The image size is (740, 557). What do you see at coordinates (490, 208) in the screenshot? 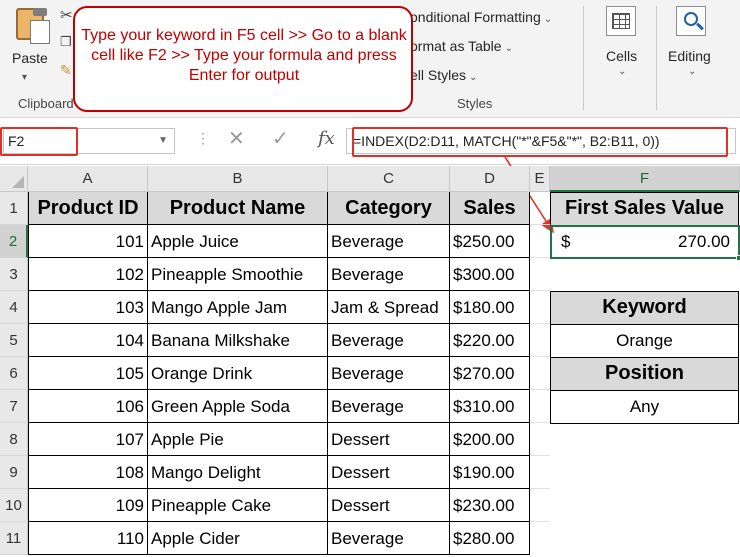
I see `table-header-sales: Sales` at bounding box center [490, 208].